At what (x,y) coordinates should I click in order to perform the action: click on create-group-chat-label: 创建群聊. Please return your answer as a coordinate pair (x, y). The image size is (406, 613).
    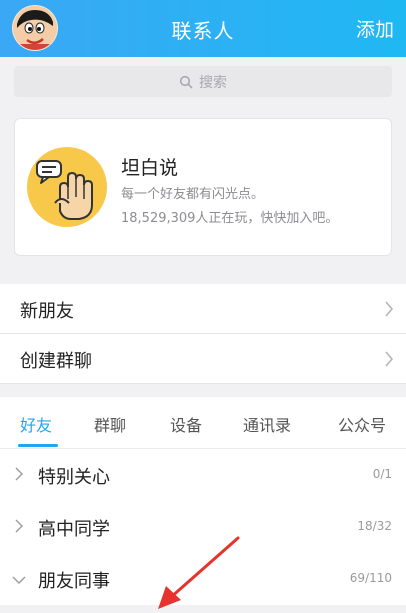
    Looking at the image, I should click on (56, 361).